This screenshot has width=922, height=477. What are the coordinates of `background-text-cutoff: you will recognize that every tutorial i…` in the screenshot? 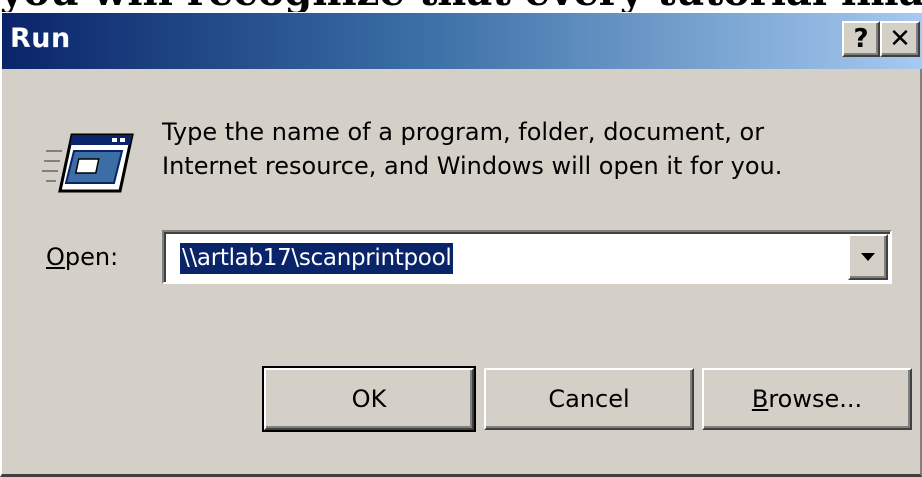 It's located at (461, 6).